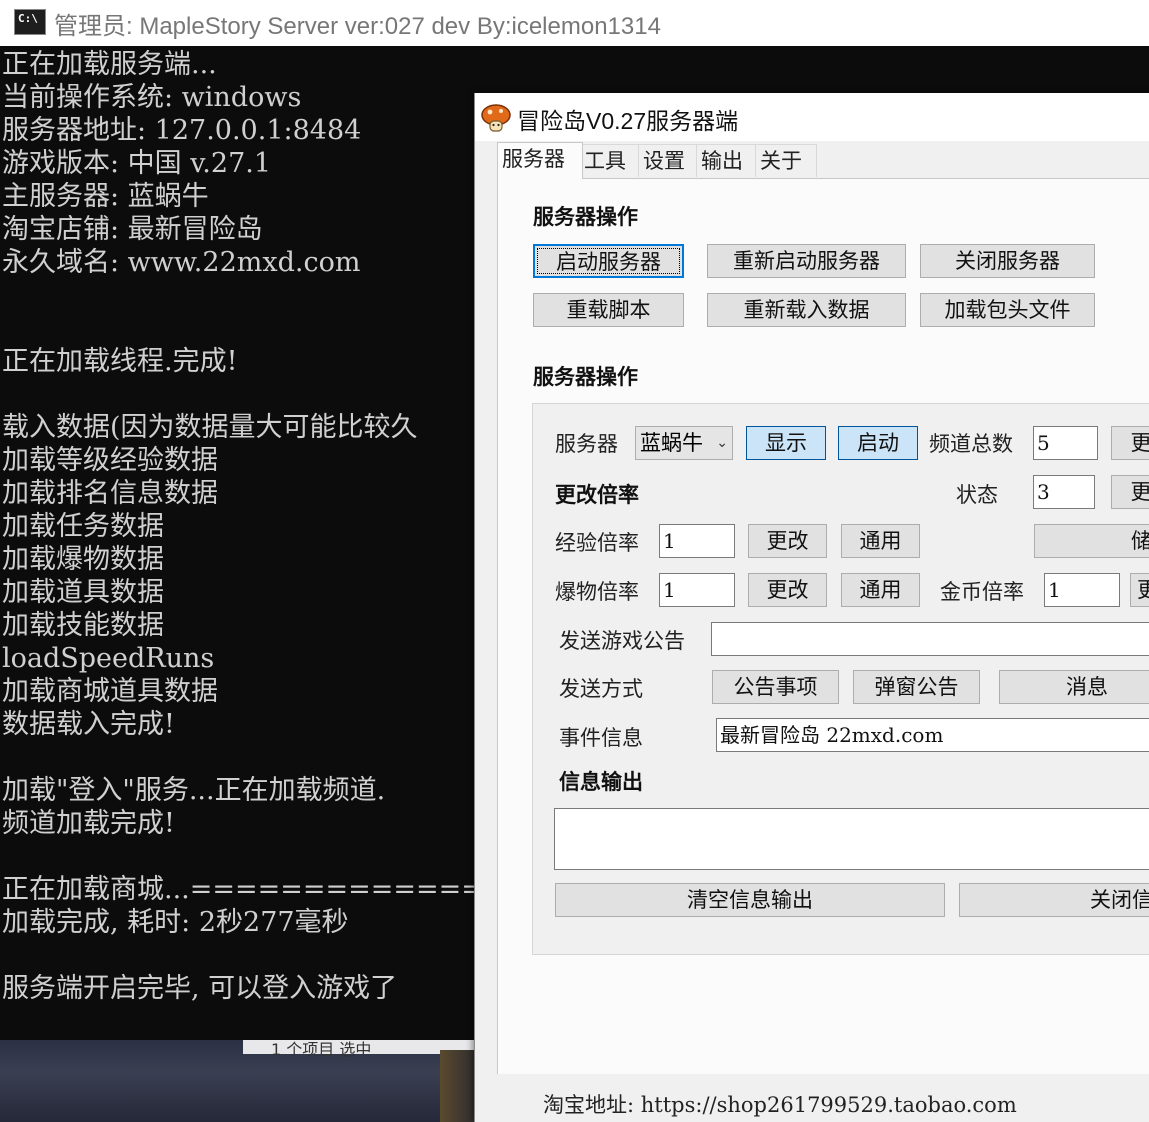 Image resolution: width=1149 pixels, height=1122 pixels. Describe the element at coordinates (110, 691) in the screenshot. I see `console-line: 加载商城道具数据` at that location.